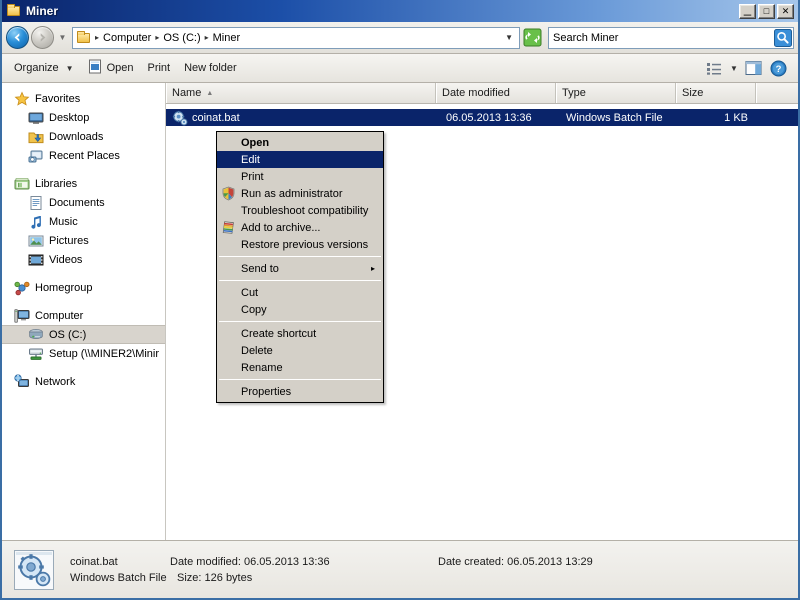 This screenshot has height=600, width=800. Describe the element at coordinates (400, 11) in the screenshot. I see `title-bar: Miner _ □ ✕` at that location.